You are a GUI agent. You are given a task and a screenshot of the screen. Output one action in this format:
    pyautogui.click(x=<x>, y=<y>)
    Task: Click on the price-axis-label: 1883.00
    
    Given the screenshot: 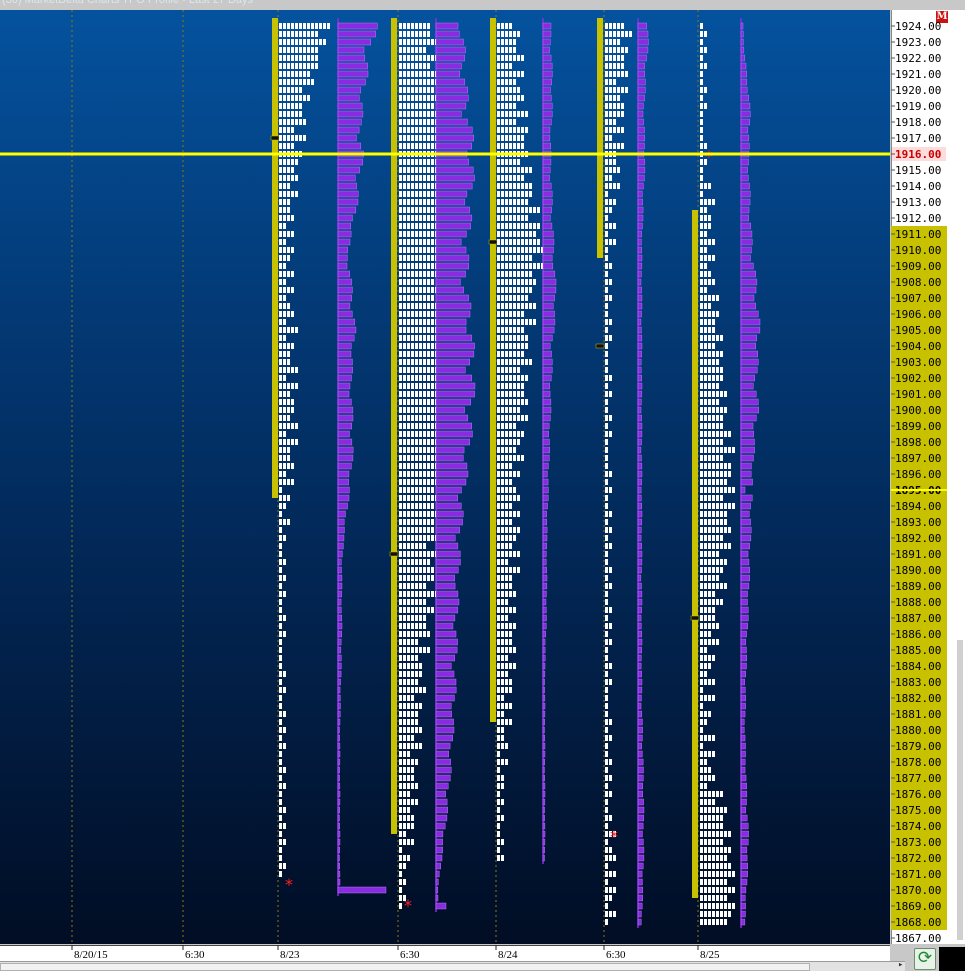 What is the action you would take?
    pyautogui.click(x=918, y=682)
    